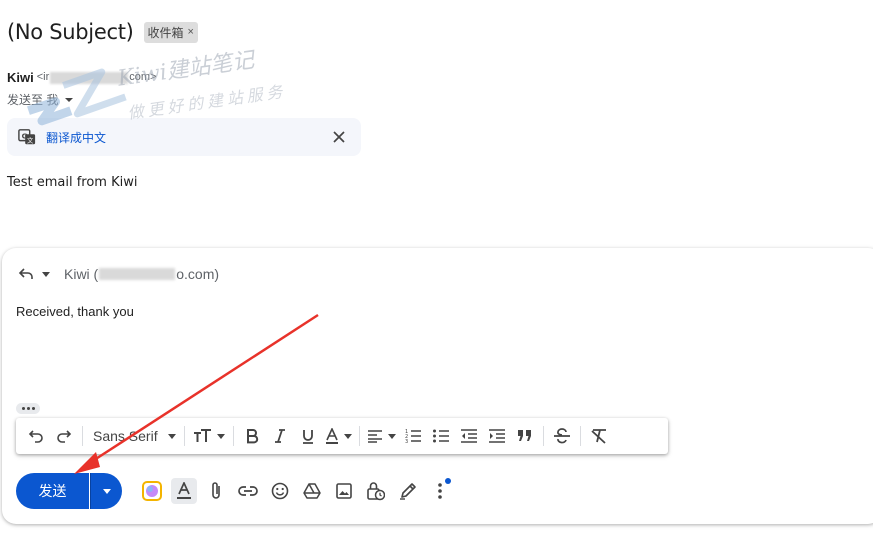 This screenshot has height=538, width=873. I want to click on formatting-toolbar: Sans Serif 123, so click(342, 436).